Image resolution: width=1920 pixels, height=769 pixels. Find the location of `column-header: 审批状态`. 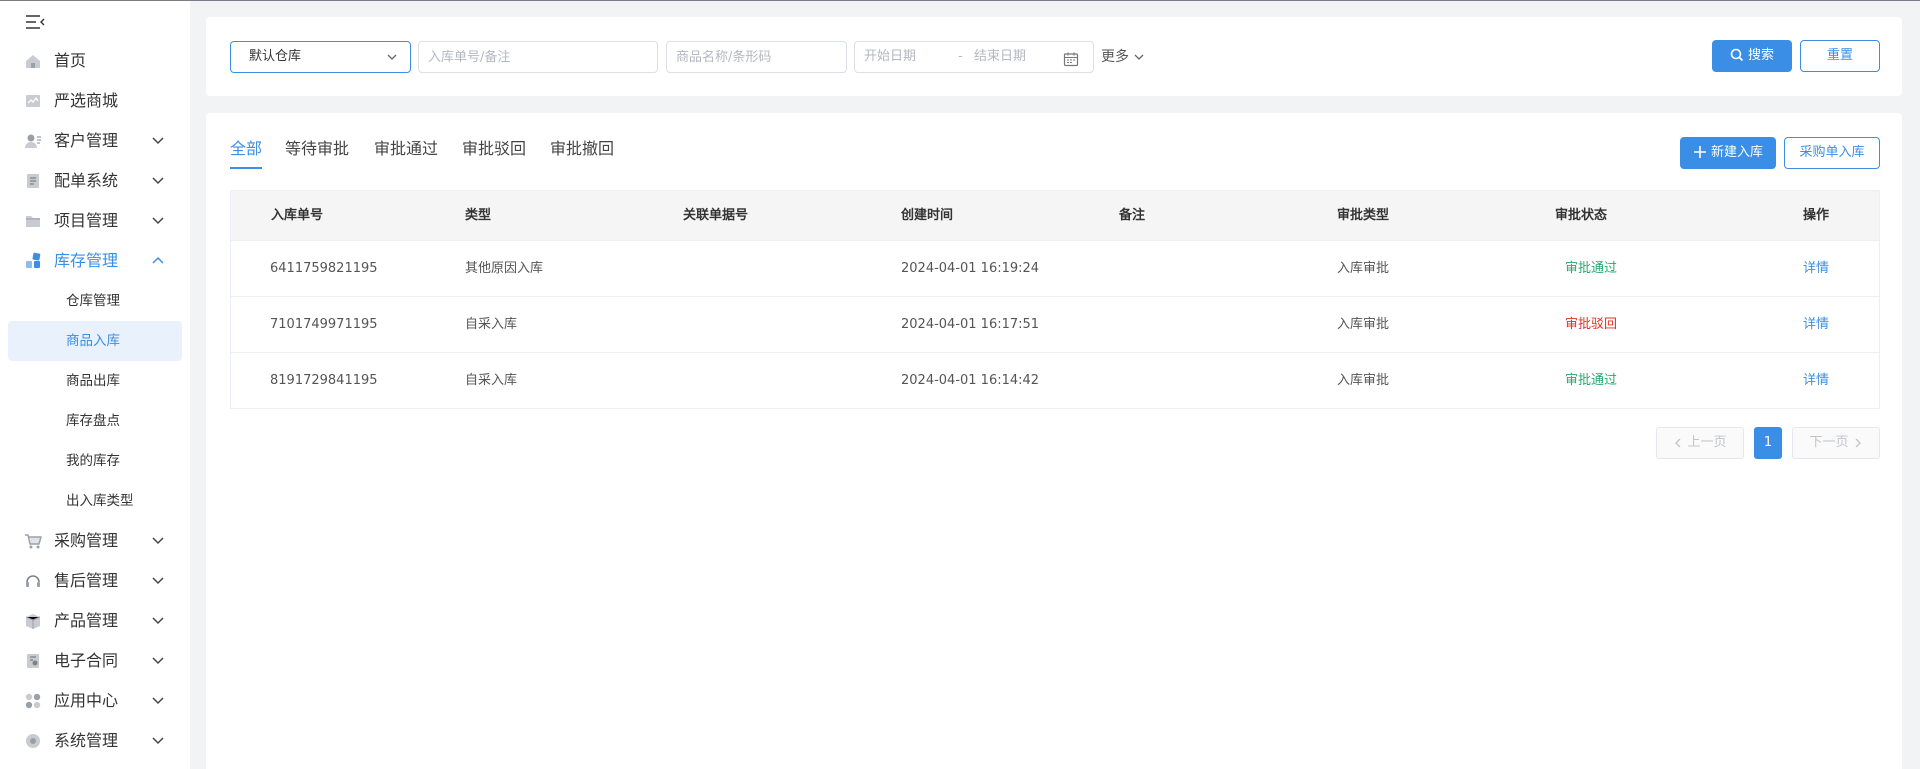

column-header: 审批状态 is located at coordinates (1581, 215).